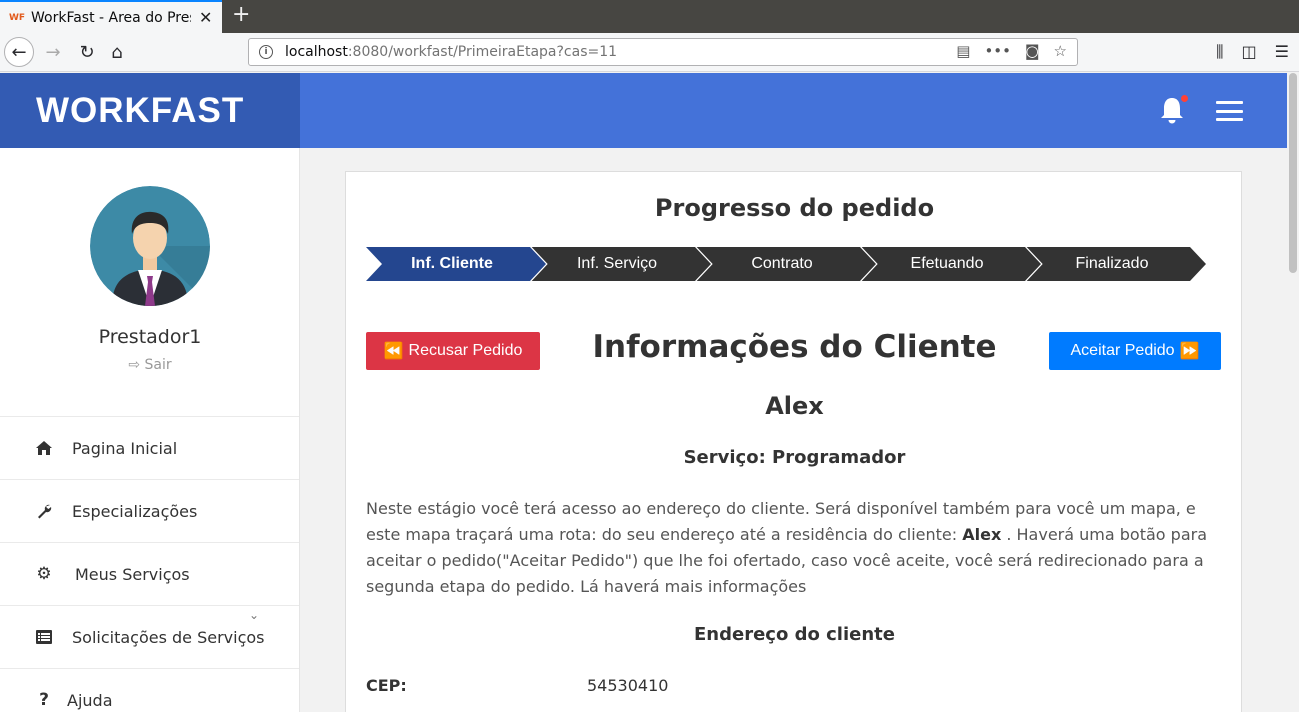 Image resolution: width=1299 pixels, height=712 pixels. Describe the element at coordinates (628, 685) in the screenshot. I see `cep-value: 54530410` at that location.